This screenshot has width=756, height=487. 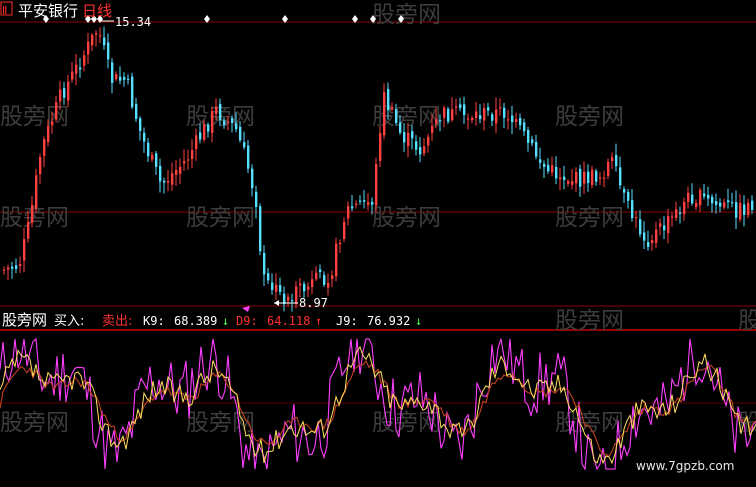 What do you see at coordinates (246, 309) in the screenshot?
I see `cursor-marker-icon` at bounding box center [246, 309].